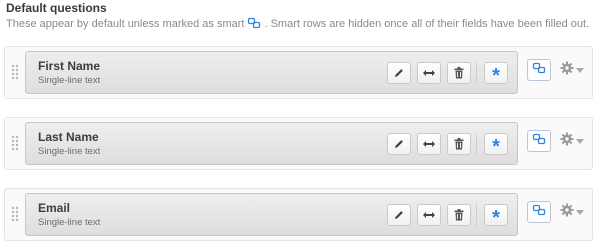 The width and height of the screenshot is (595, 248). I want to click on question-label: First Name, so click(69, 66).